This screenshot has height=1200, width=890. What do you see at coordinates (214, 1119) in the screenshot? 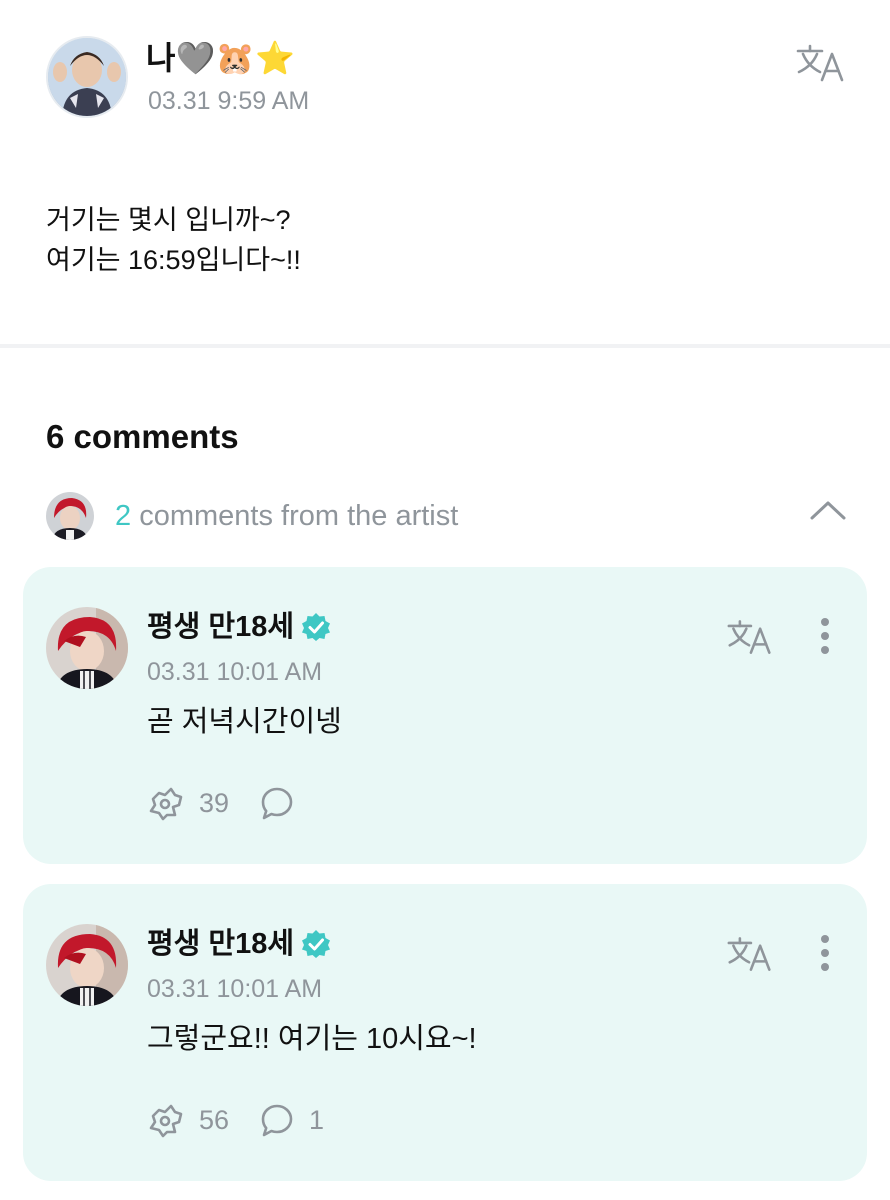
I see `like-count: 56` at bounding box center [214, 1119].